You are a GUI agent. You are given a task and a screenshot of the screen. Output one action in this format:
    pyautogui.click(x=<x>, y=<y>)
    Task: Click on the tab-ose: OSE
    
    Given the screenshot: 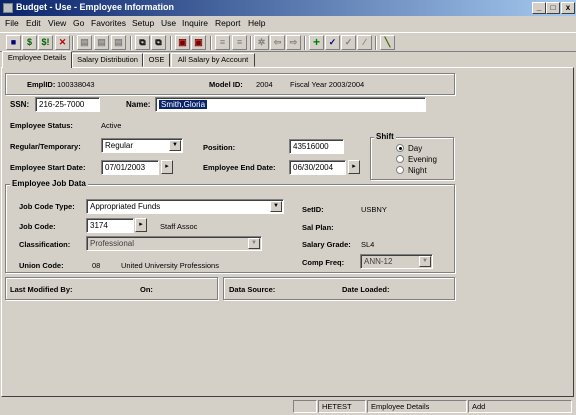 What is the action you would take?
    pyautogui.click(x=156, y=60)
    